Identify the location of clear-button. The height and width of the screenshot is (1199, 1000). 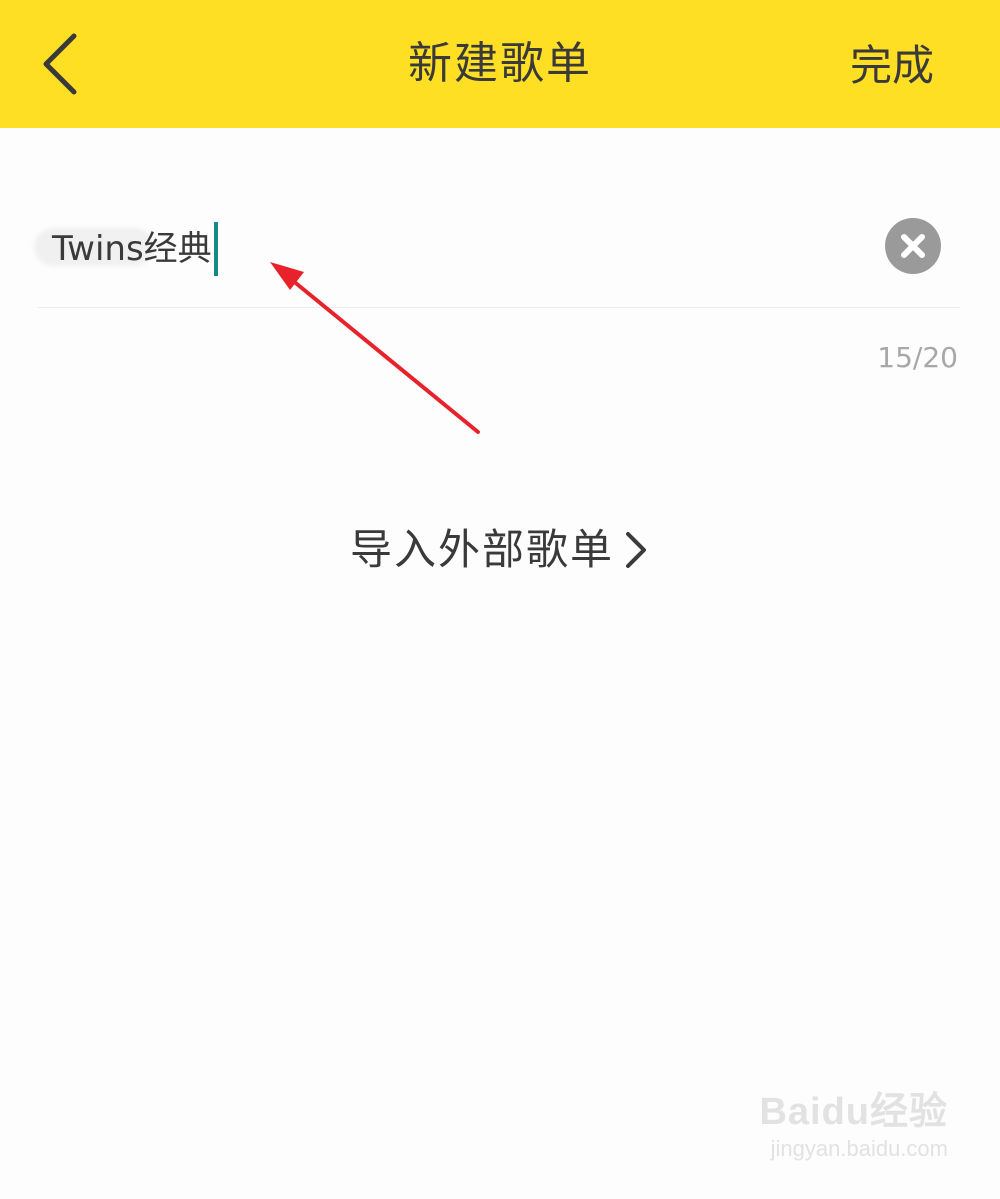
(913, 246).